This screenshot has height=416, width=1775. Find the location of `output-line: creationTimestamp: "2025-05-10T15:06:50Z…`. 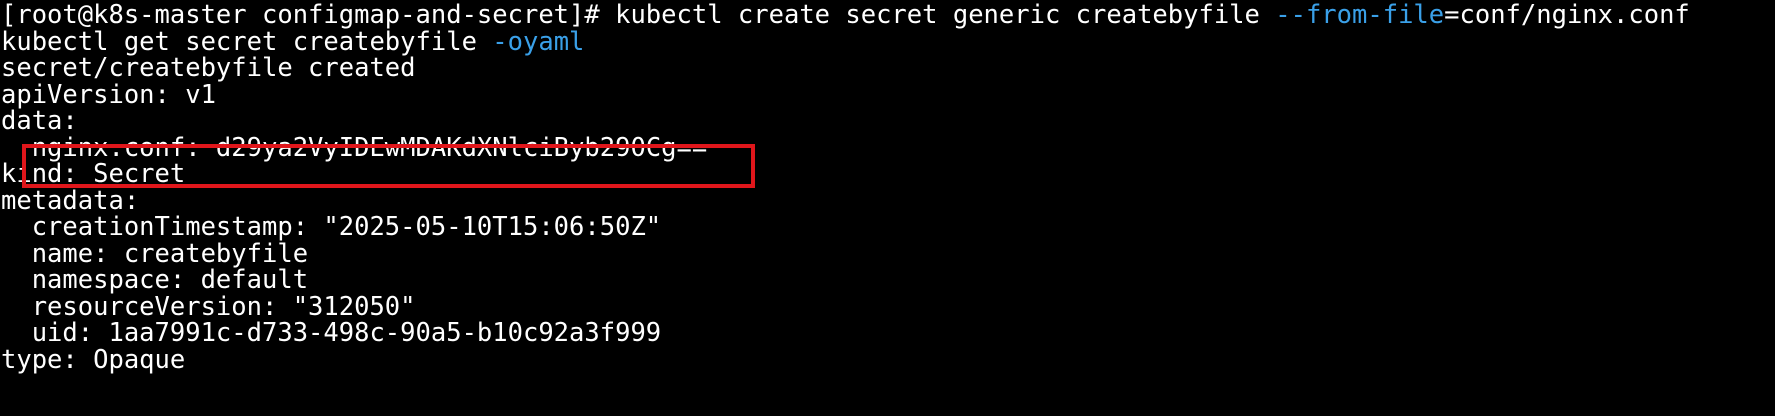

output-line: creationTimestamp: "2025-05-10T15:06:50Z… is located at coordinates (331, 227).